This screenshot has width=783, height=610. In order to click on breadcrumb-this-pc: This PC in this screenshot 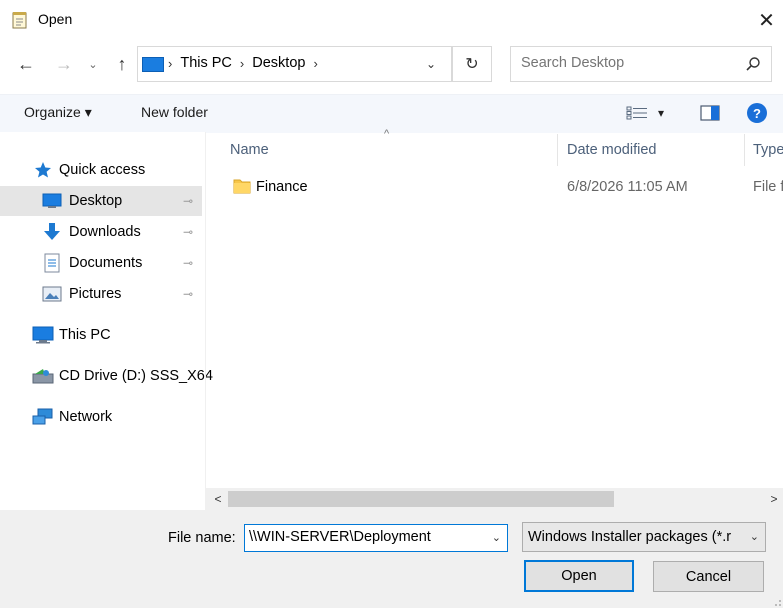, I will do `click(206, 63)`.